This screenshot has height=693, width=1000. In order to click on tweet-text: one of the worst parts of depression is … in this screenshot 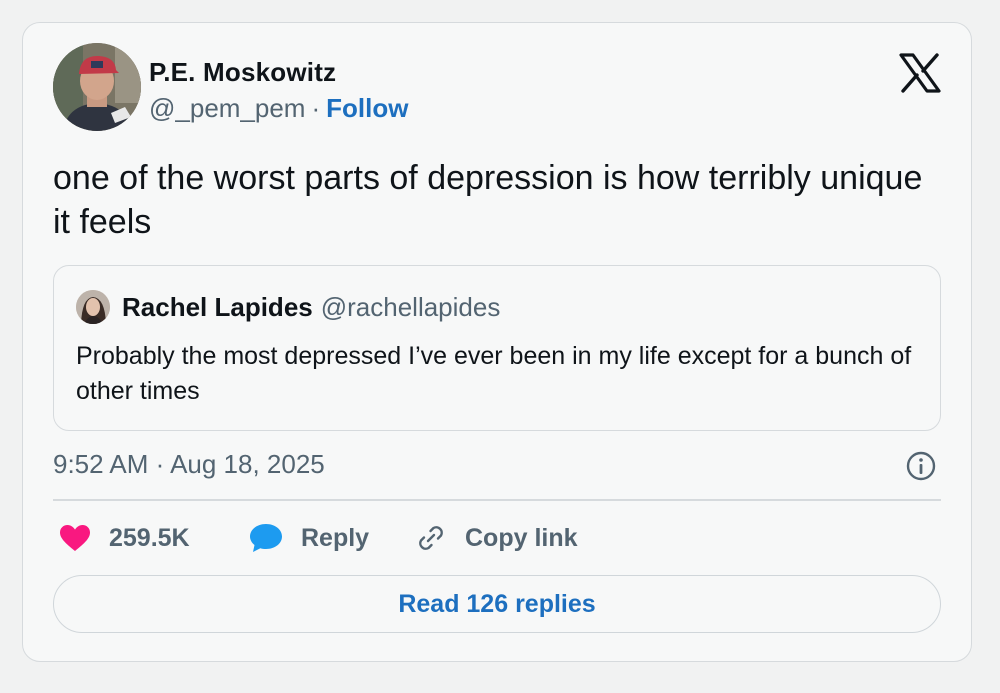, I will do `click(488, 200)`.